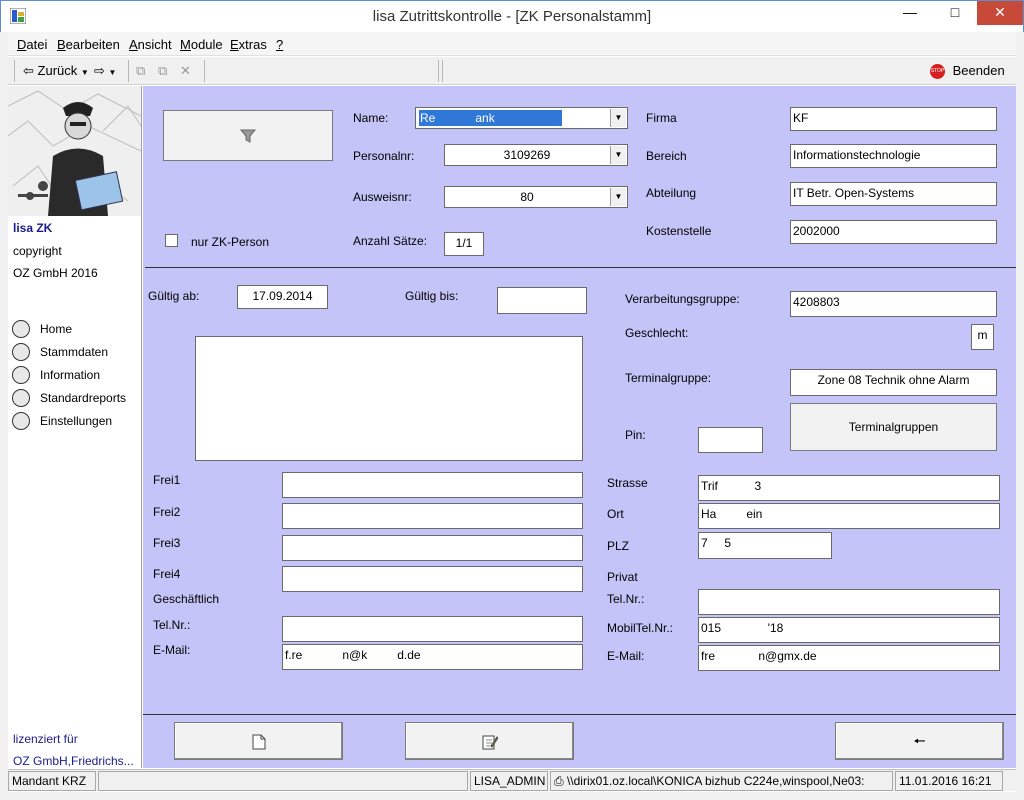 This screenshot has width=1024, height=800. What do you see at coordinates (55, 273) in the screenshot?
I see `sidebar-company: OZ GmbH 2016` at bounding box center [55, 273].